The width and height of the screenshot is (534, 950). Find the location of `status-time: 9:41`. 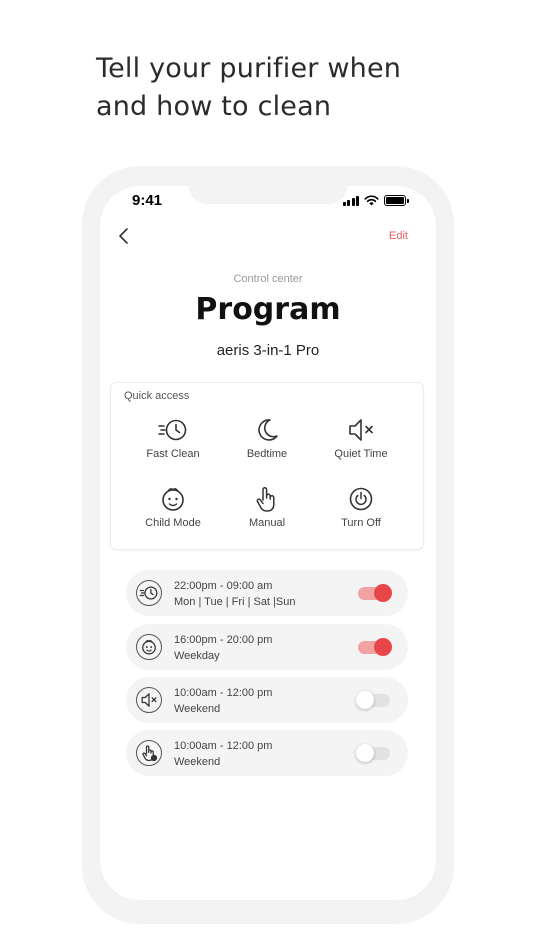

status-time: 9:41 is located at coordinates (147, 200).